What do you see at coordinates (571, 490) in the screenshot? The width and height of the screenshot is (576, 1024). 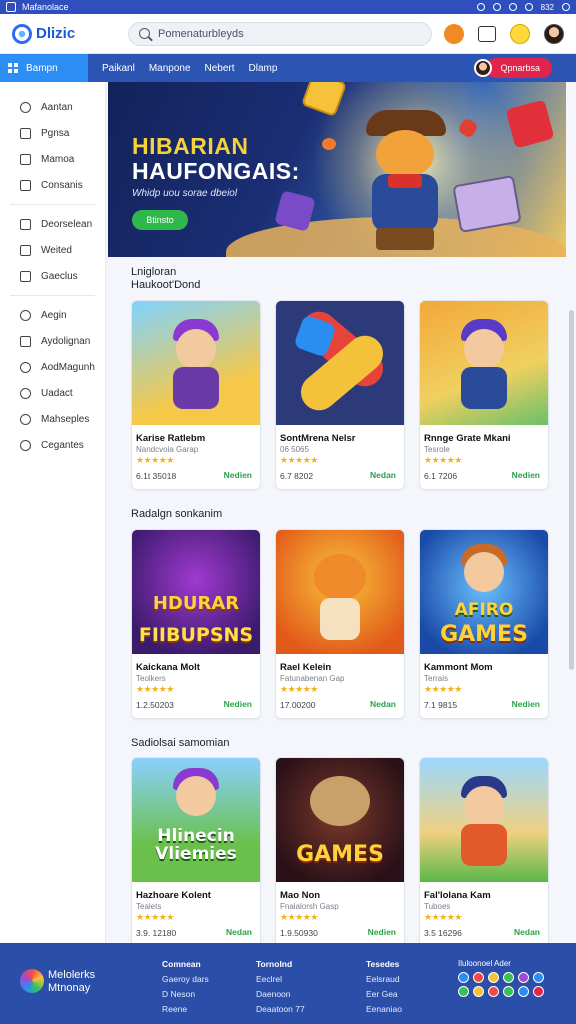 I see `scrollbar` at bounding box center [571, 490].